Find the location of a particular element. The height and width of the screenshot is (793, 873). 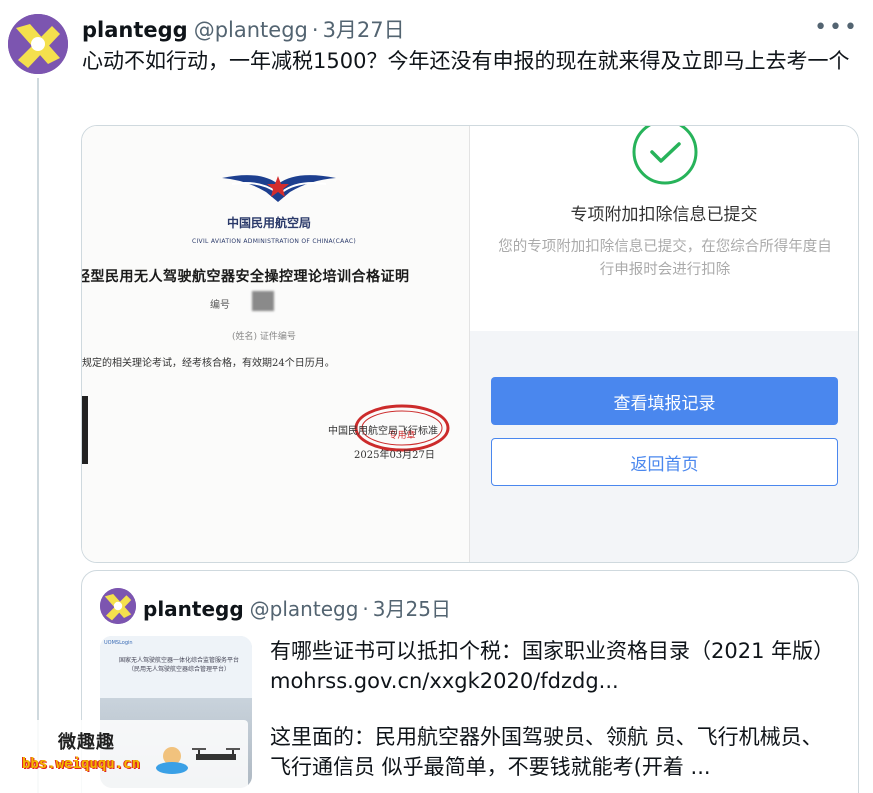

thumbnail-text: 国家无人驾驶航空器一体化综合监管服务平台（民用无人驾驶航空器综合管理平台） is located at coordinates (178, 665).